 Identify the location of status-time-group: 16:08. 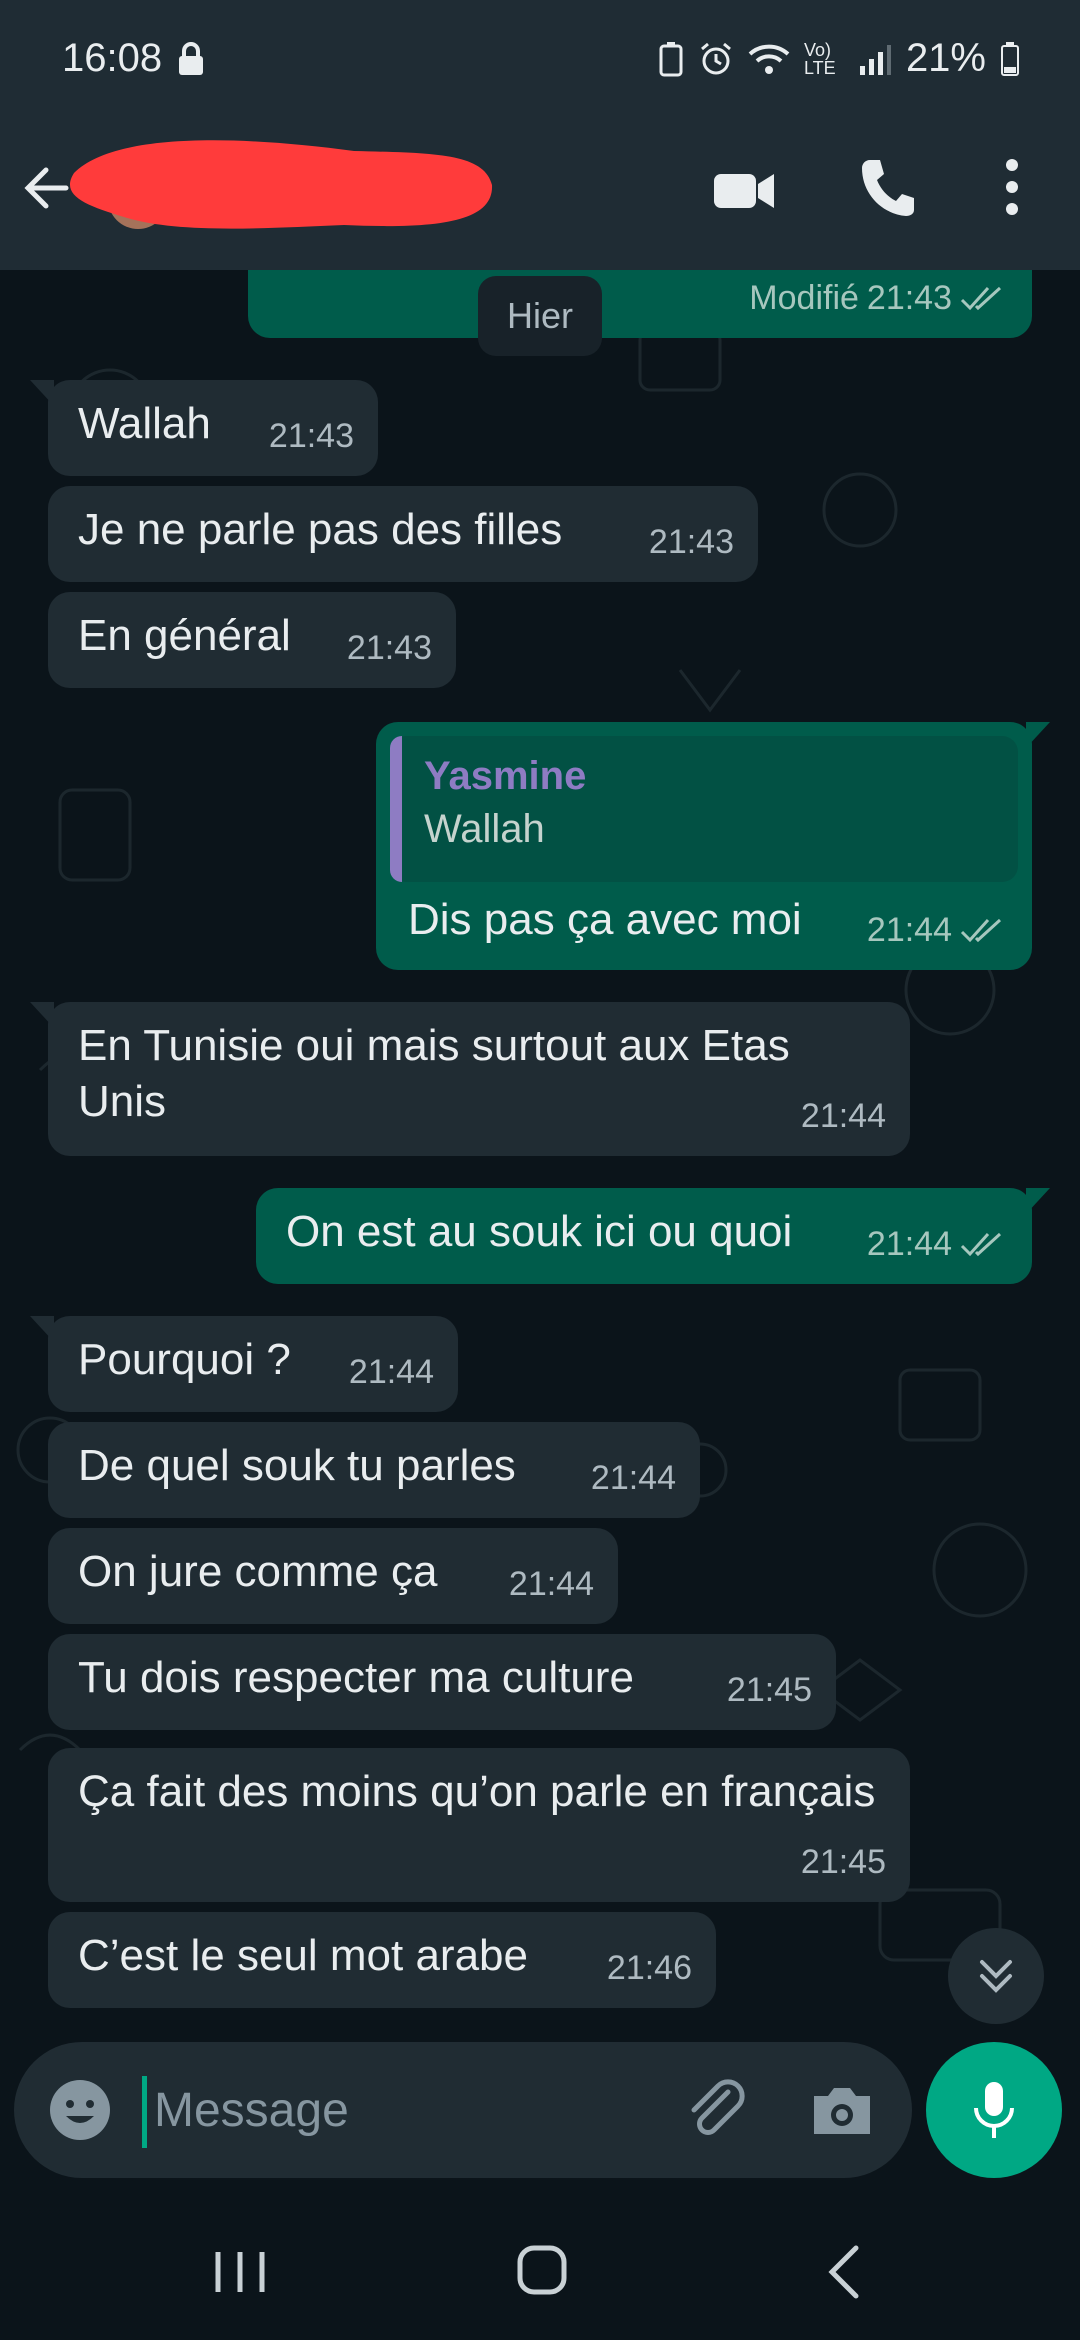
(134, 58).